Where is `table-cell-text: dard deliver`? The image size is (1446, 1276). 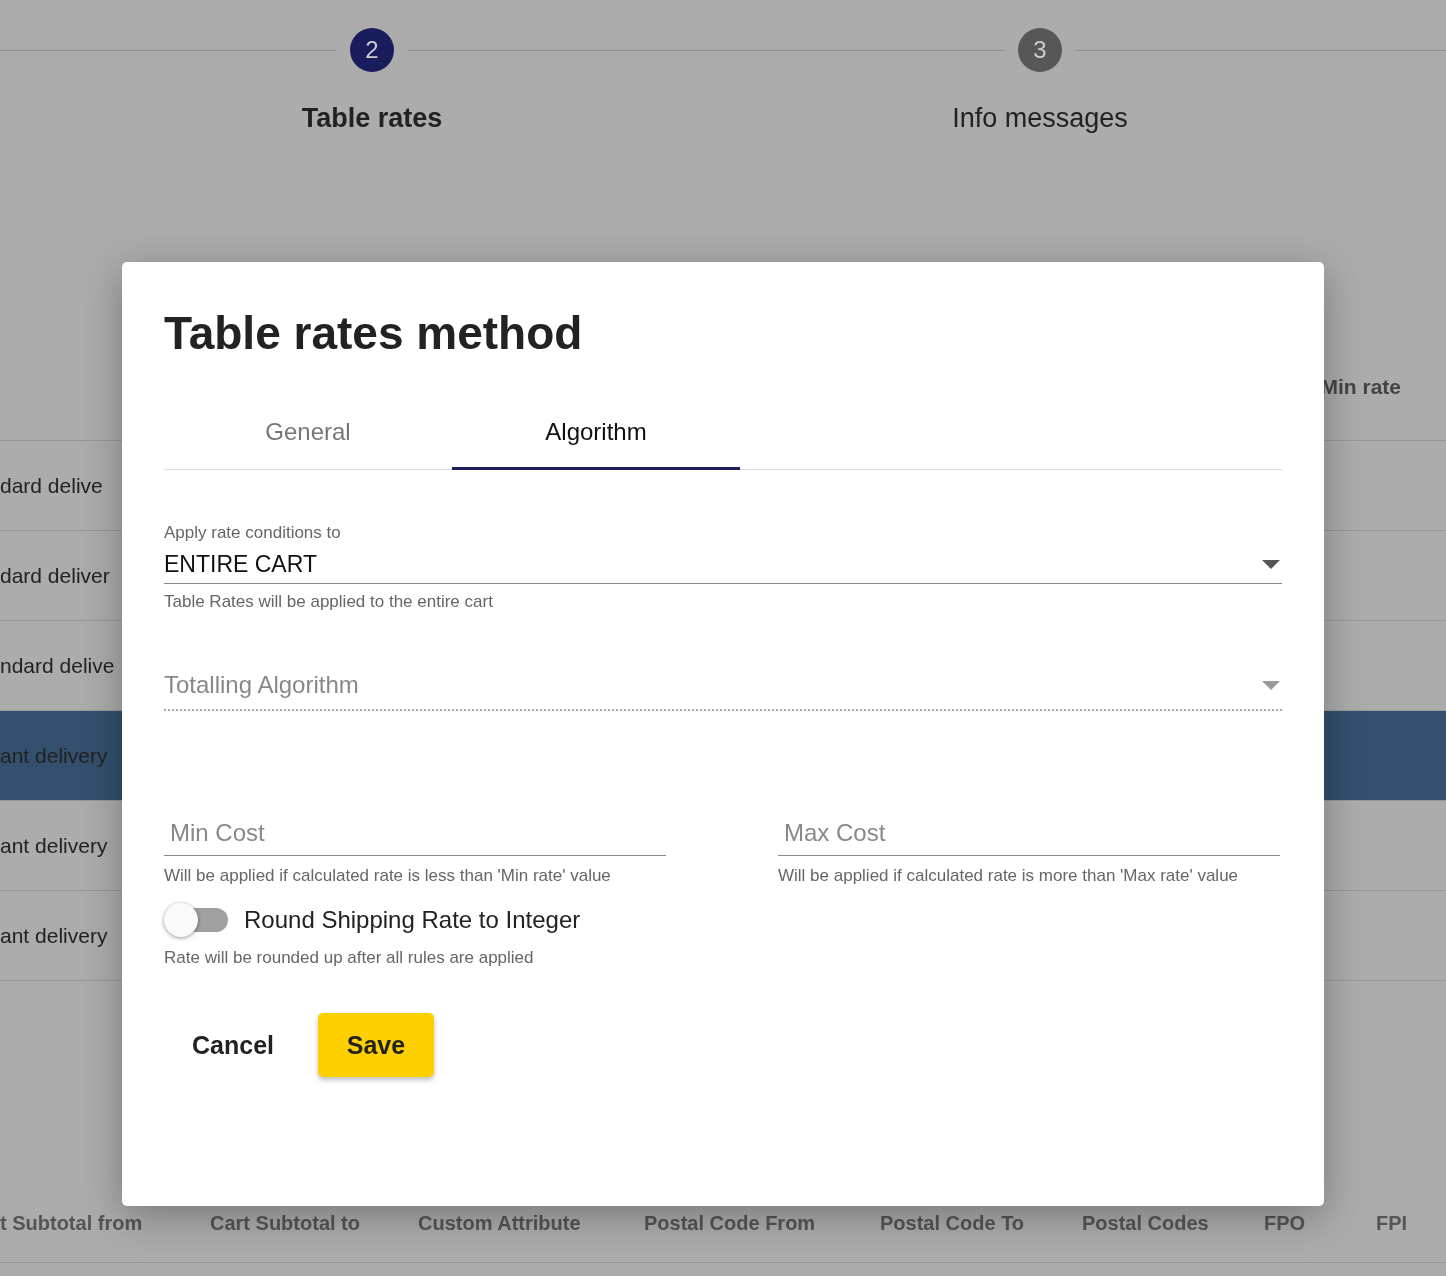 table-cell-text: dard deliver is located at coordinates (55, 575).